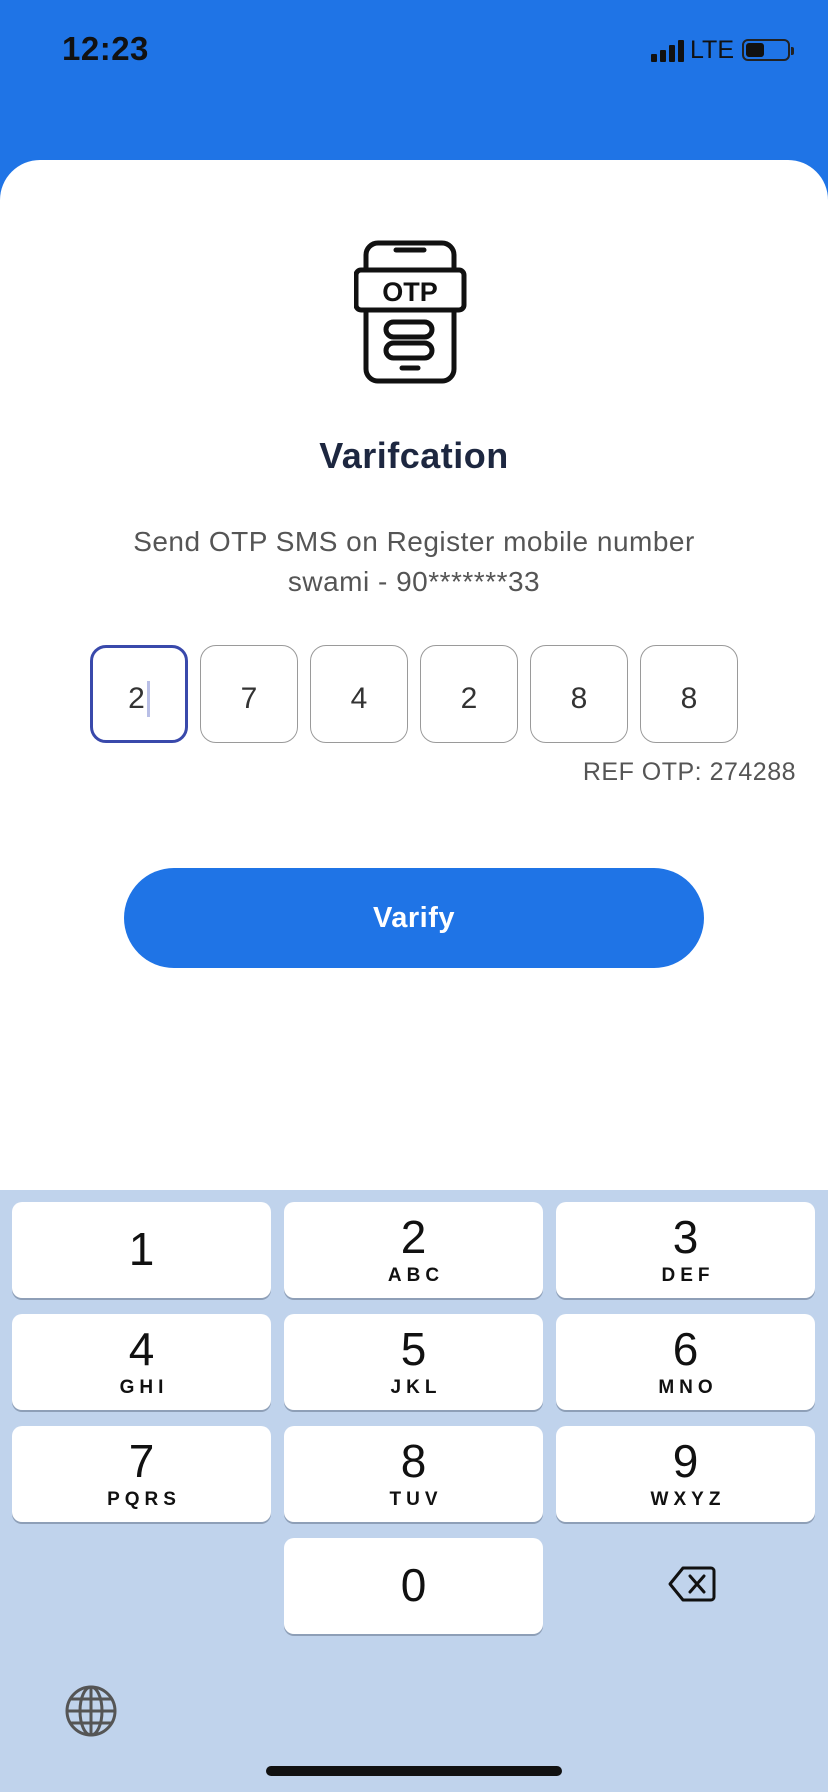  What do you see at coordinates (689, 772) in the screenshot?
I see `ref-otp-label: REF OTP: 274288` at bounding box center [689, 772].